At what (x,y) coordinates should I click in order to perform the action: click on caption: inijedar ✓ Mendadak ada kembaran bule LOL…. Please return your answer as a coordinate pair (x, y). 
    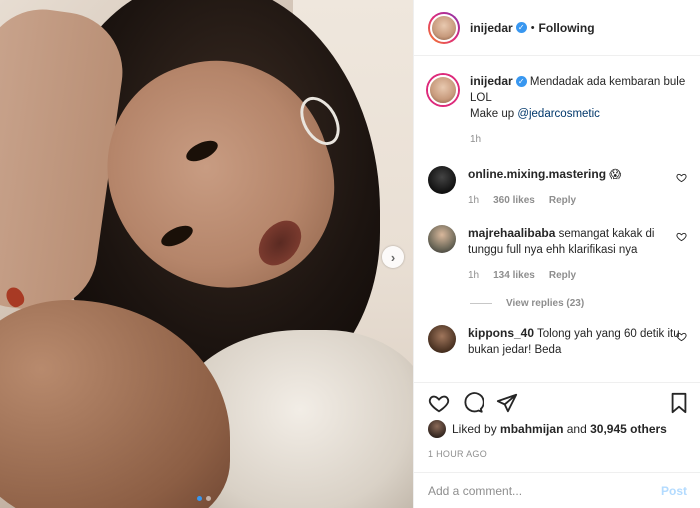
    Looking at the image, I should click on (557, 110).